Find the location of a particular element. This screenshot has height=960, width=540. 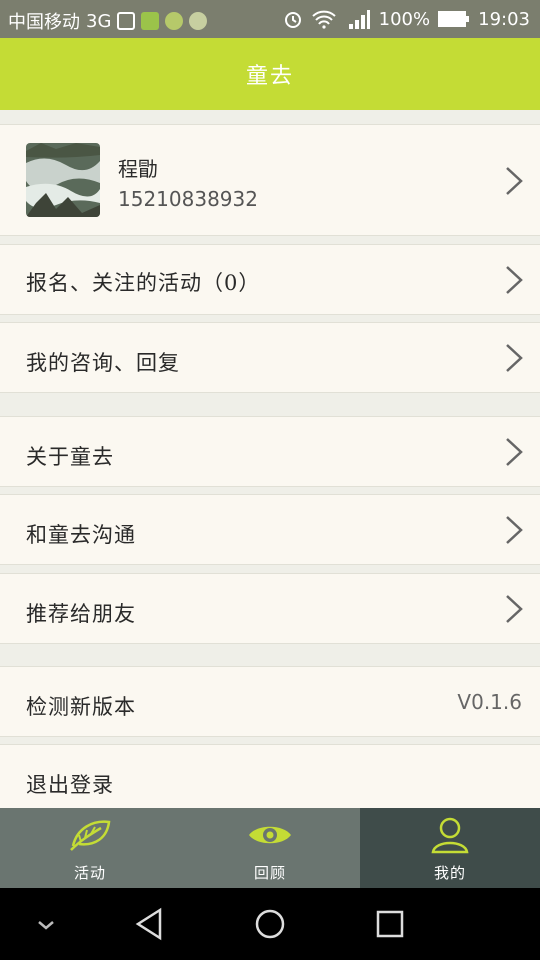

status-right: 100% 19:03 is located at coordinates (406, 19).